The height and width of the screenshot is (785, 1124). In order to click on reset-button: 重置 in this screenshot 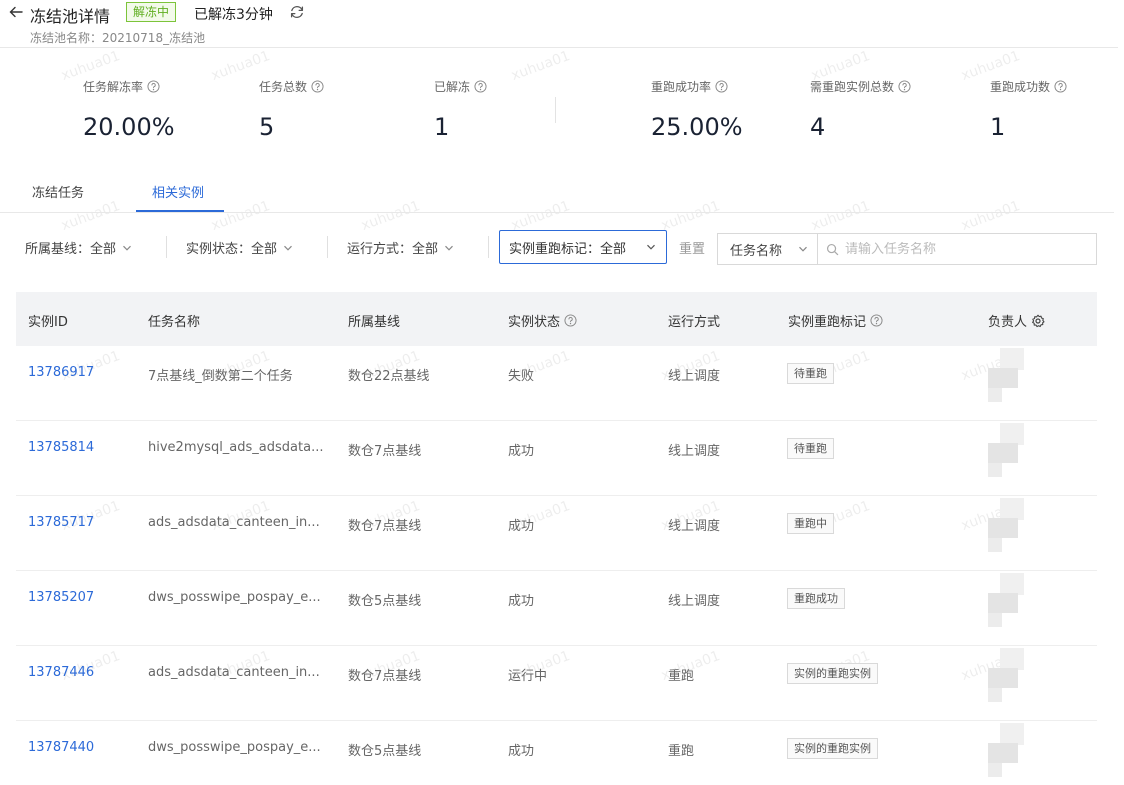, I will do `click(692, 247)`.